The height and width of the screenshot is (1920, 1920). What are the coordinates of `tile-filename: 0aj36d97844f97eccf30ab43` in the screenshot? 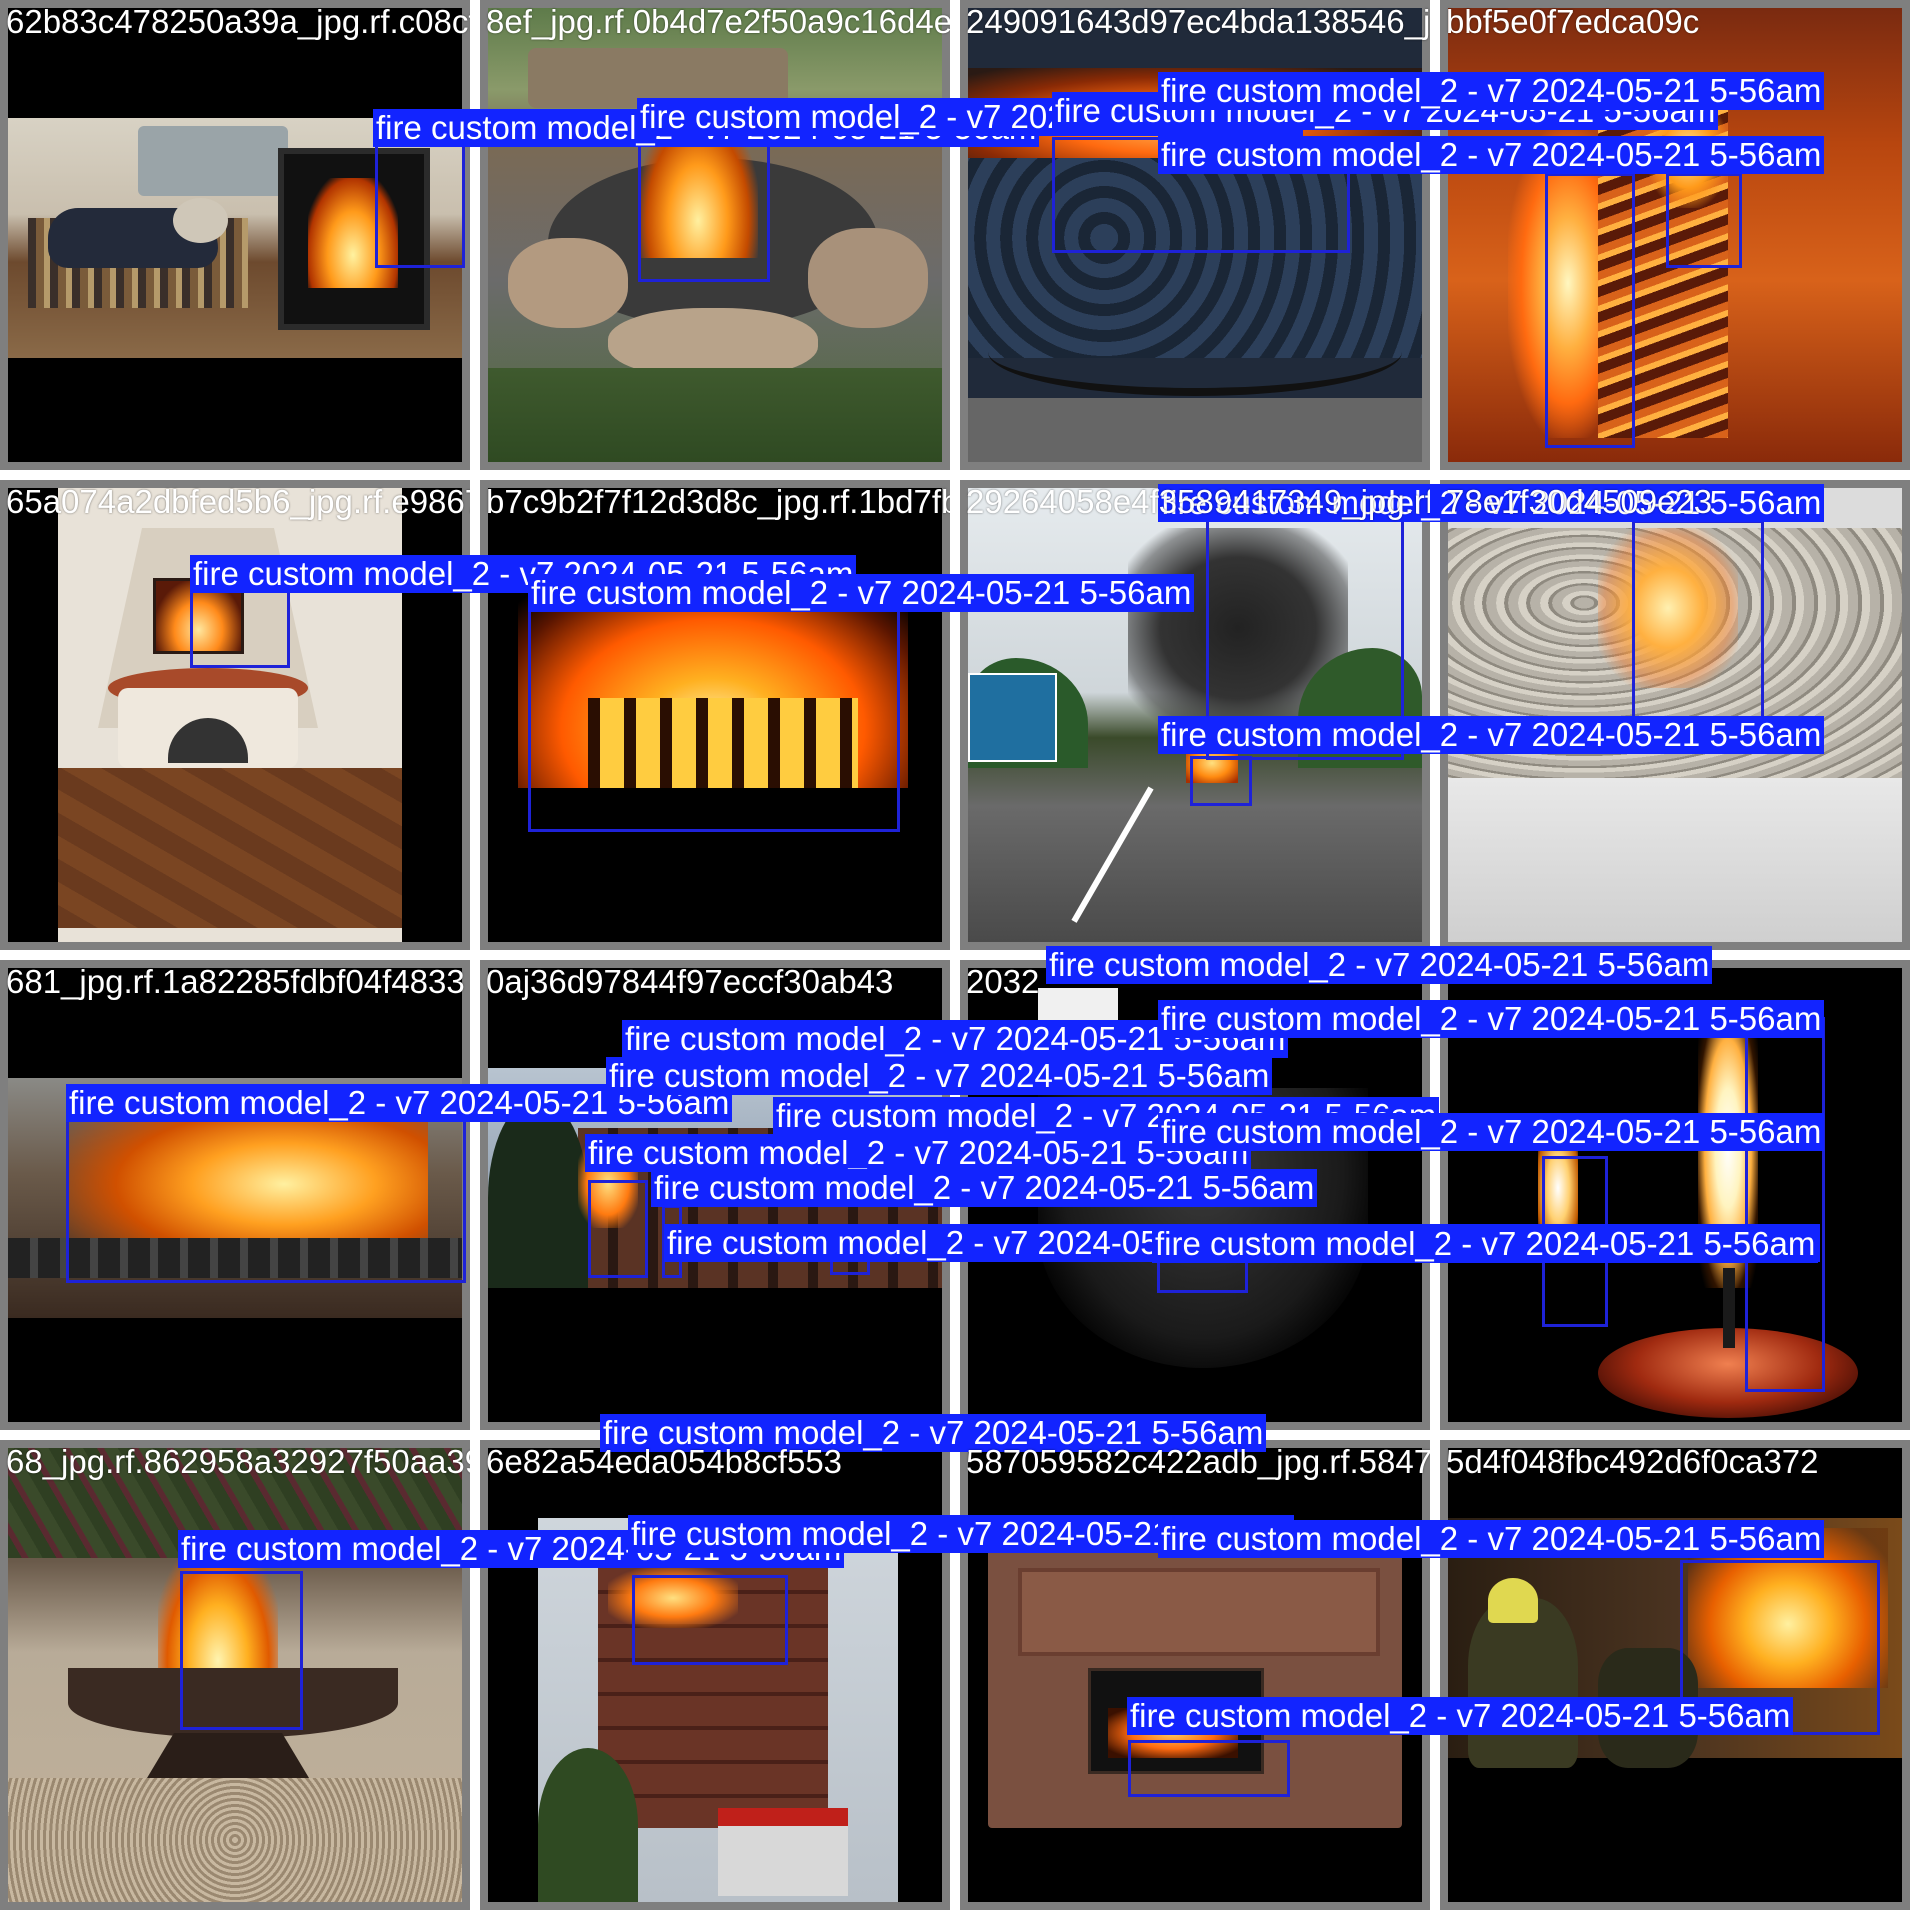 It's located at (690, 981).